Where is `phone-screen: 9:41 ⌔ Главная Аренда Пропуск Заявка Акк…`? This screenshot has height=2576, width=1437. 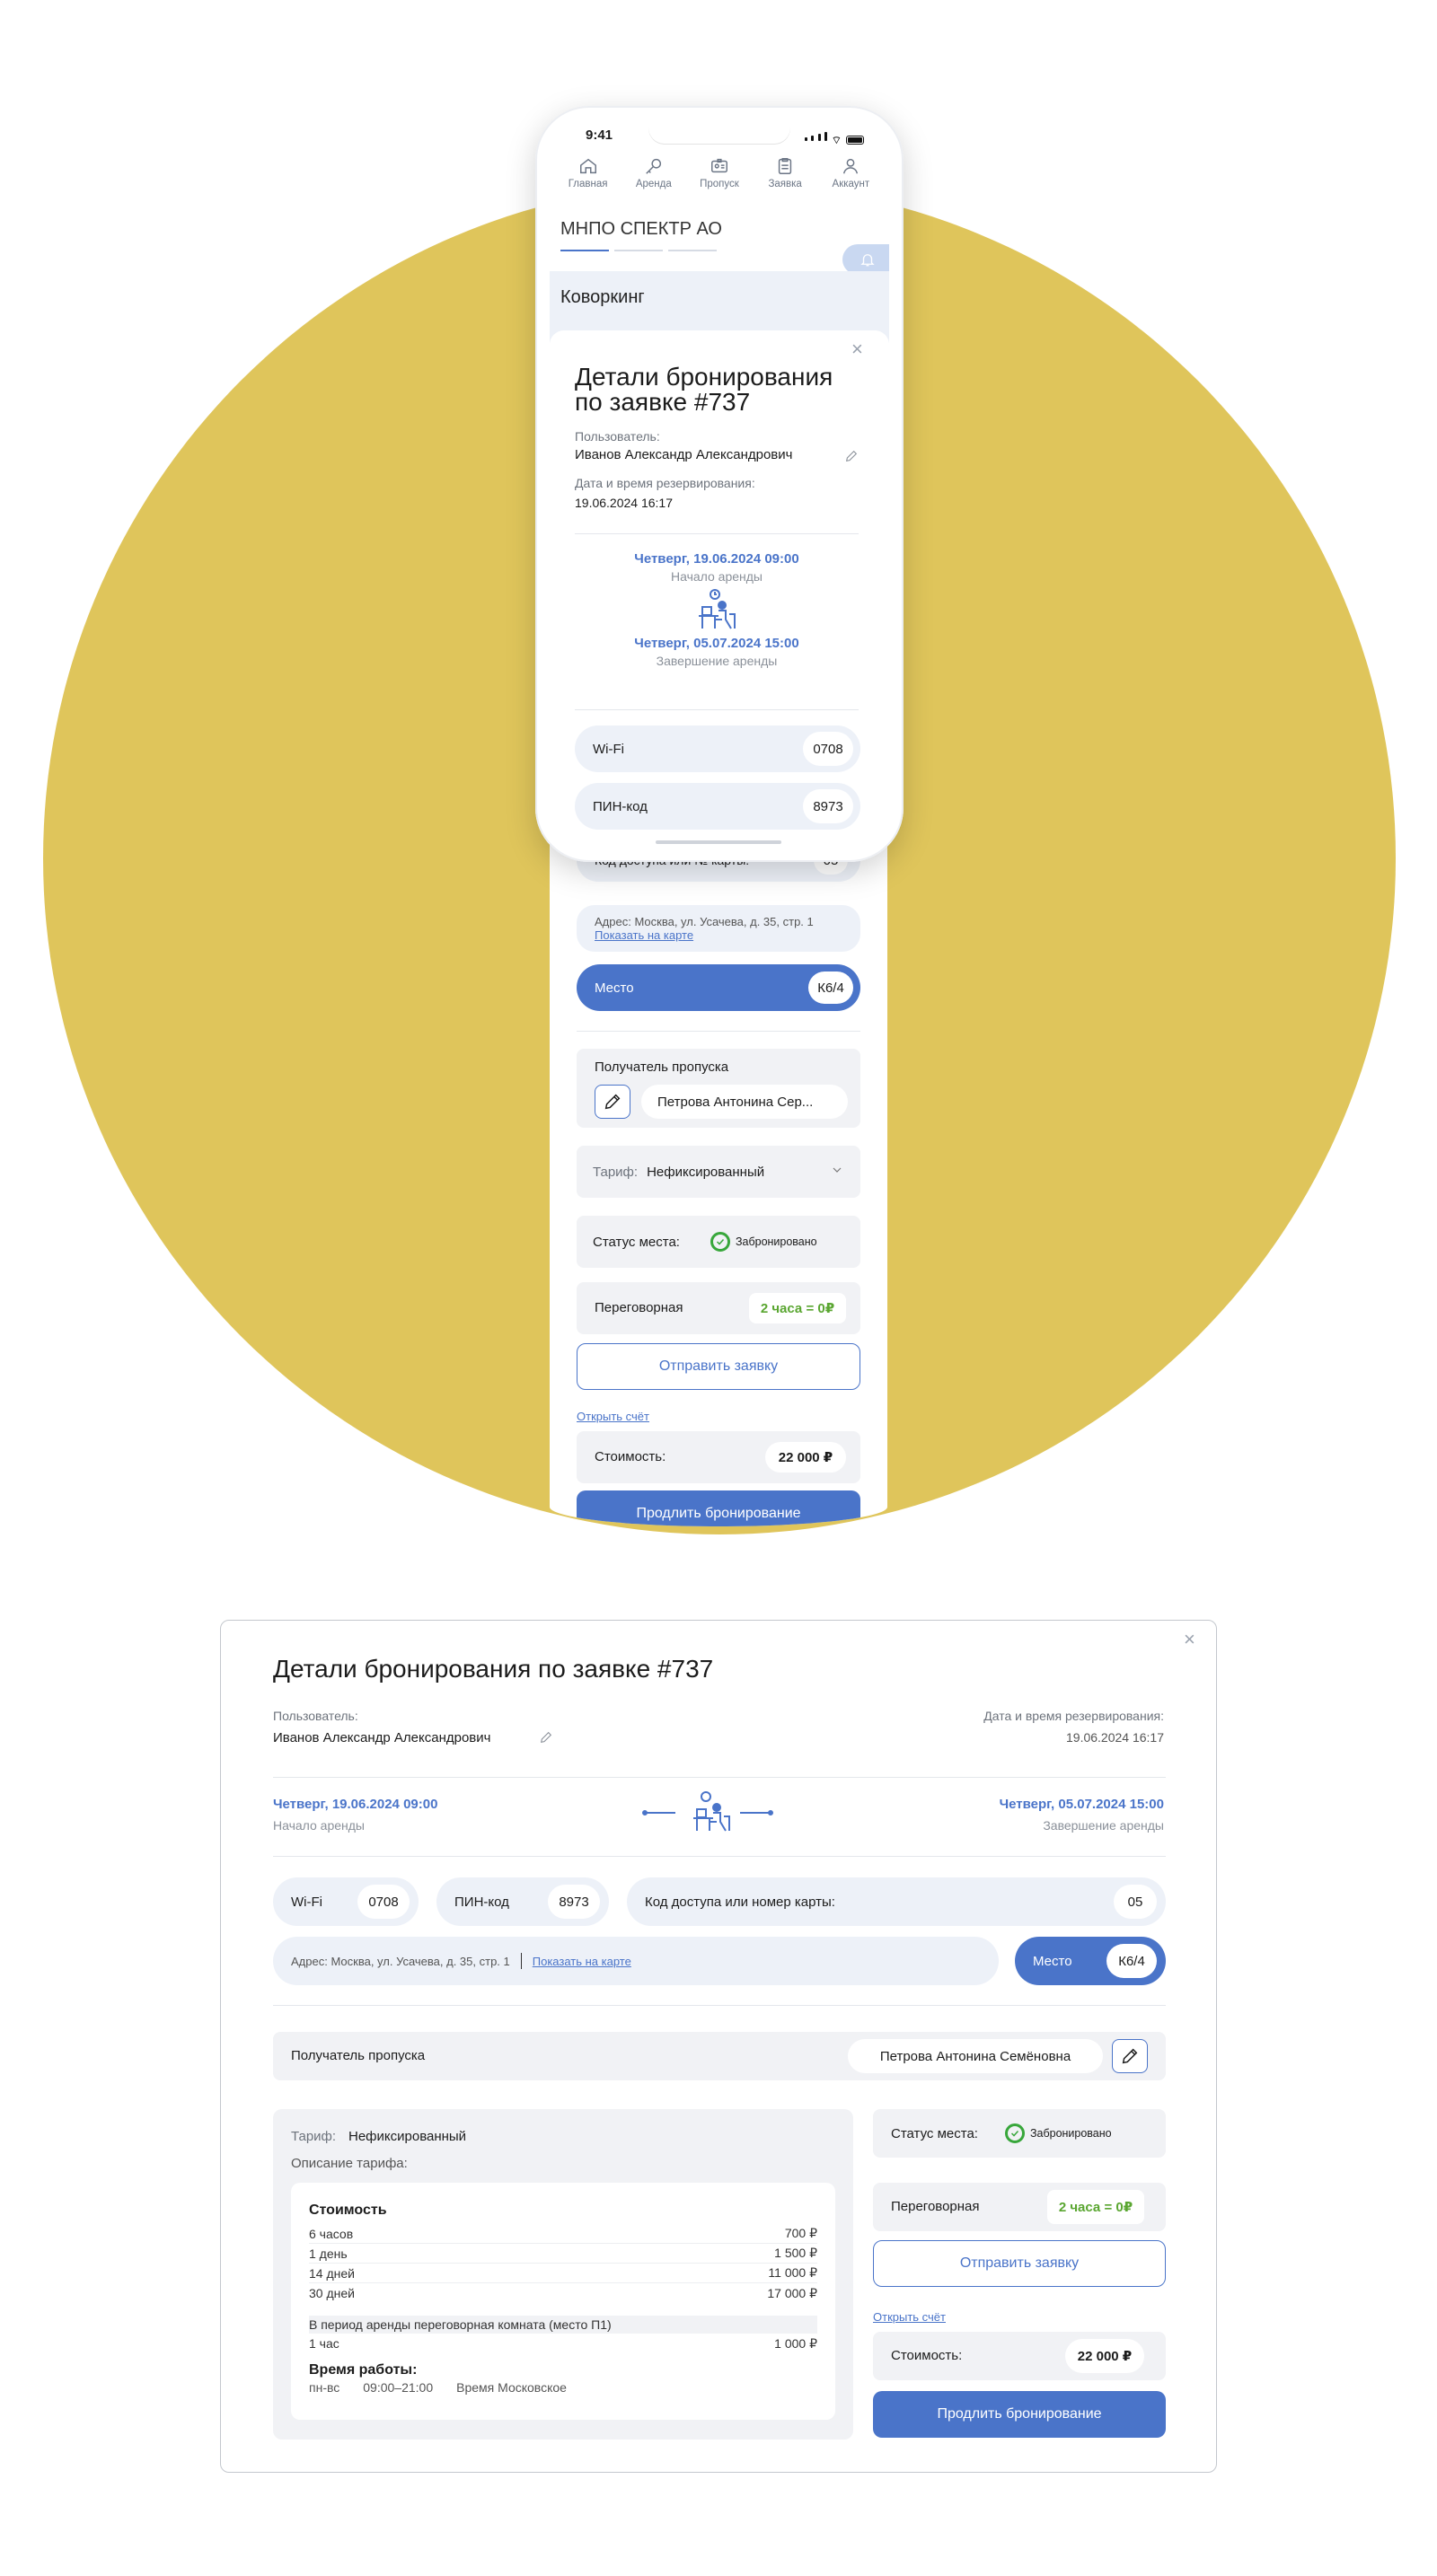
phone-screen: 9:41 ⌔ Главная Аренда Пропуск Заявка Акк… is located at coordinates (719, 484).